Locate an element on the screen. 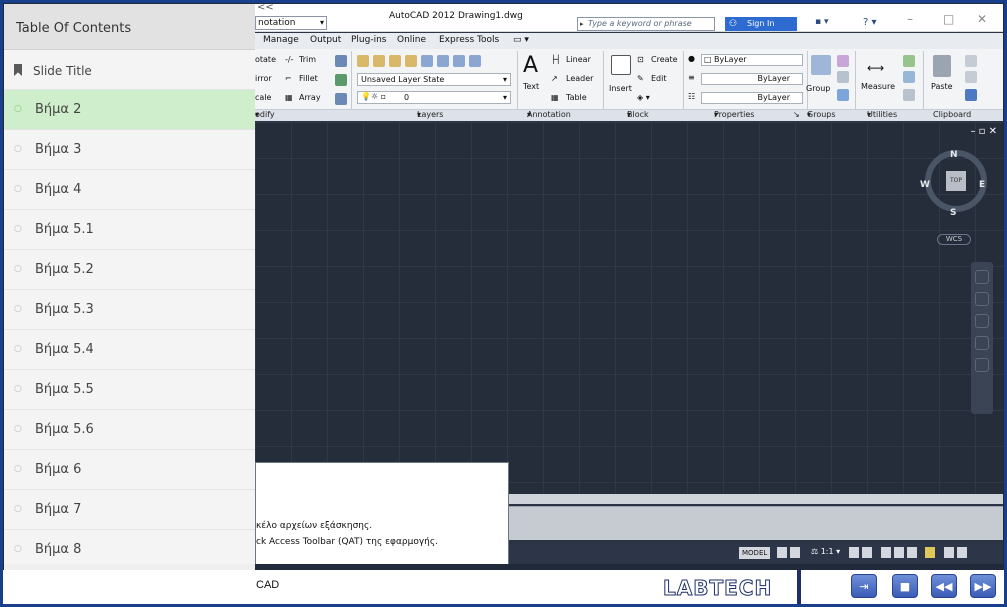  ungroup-icon is located at coordinates (843, 61).